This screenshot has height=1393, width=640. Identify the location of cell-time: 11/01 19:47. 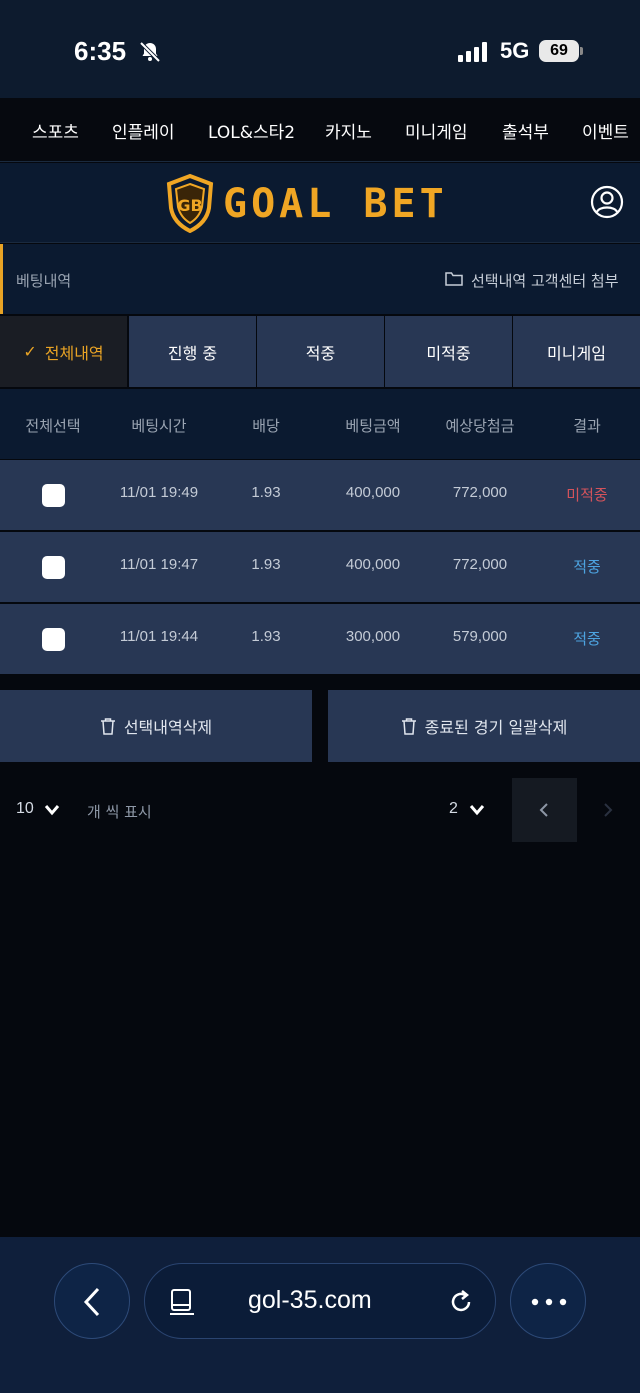
(159, 564).